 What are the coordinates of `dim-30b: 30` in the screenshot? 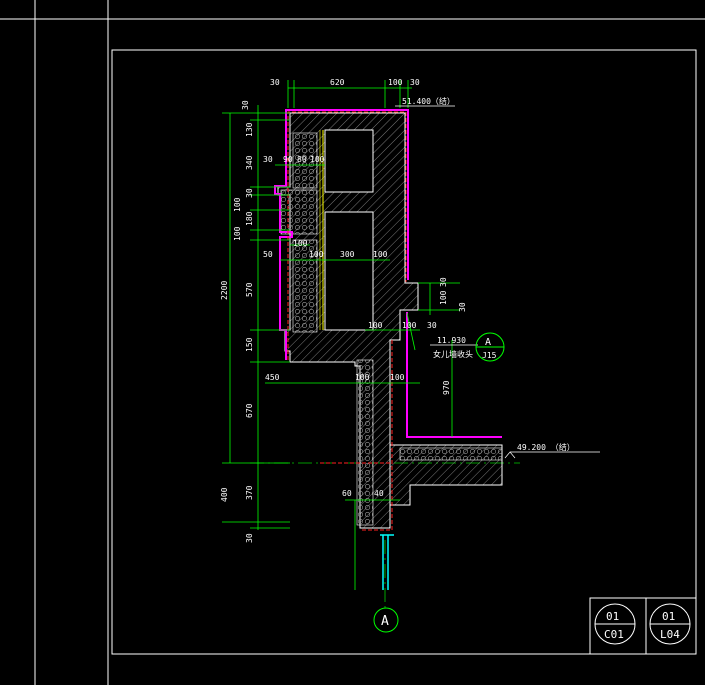 It's located at (432, 325).